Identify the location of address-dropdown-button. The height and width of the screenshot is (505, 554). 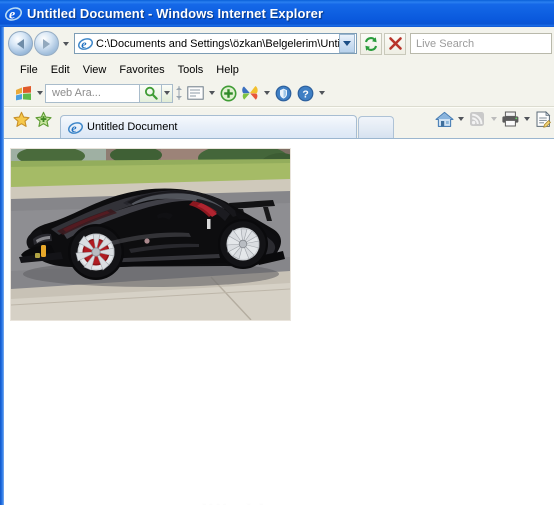
(347, 43).